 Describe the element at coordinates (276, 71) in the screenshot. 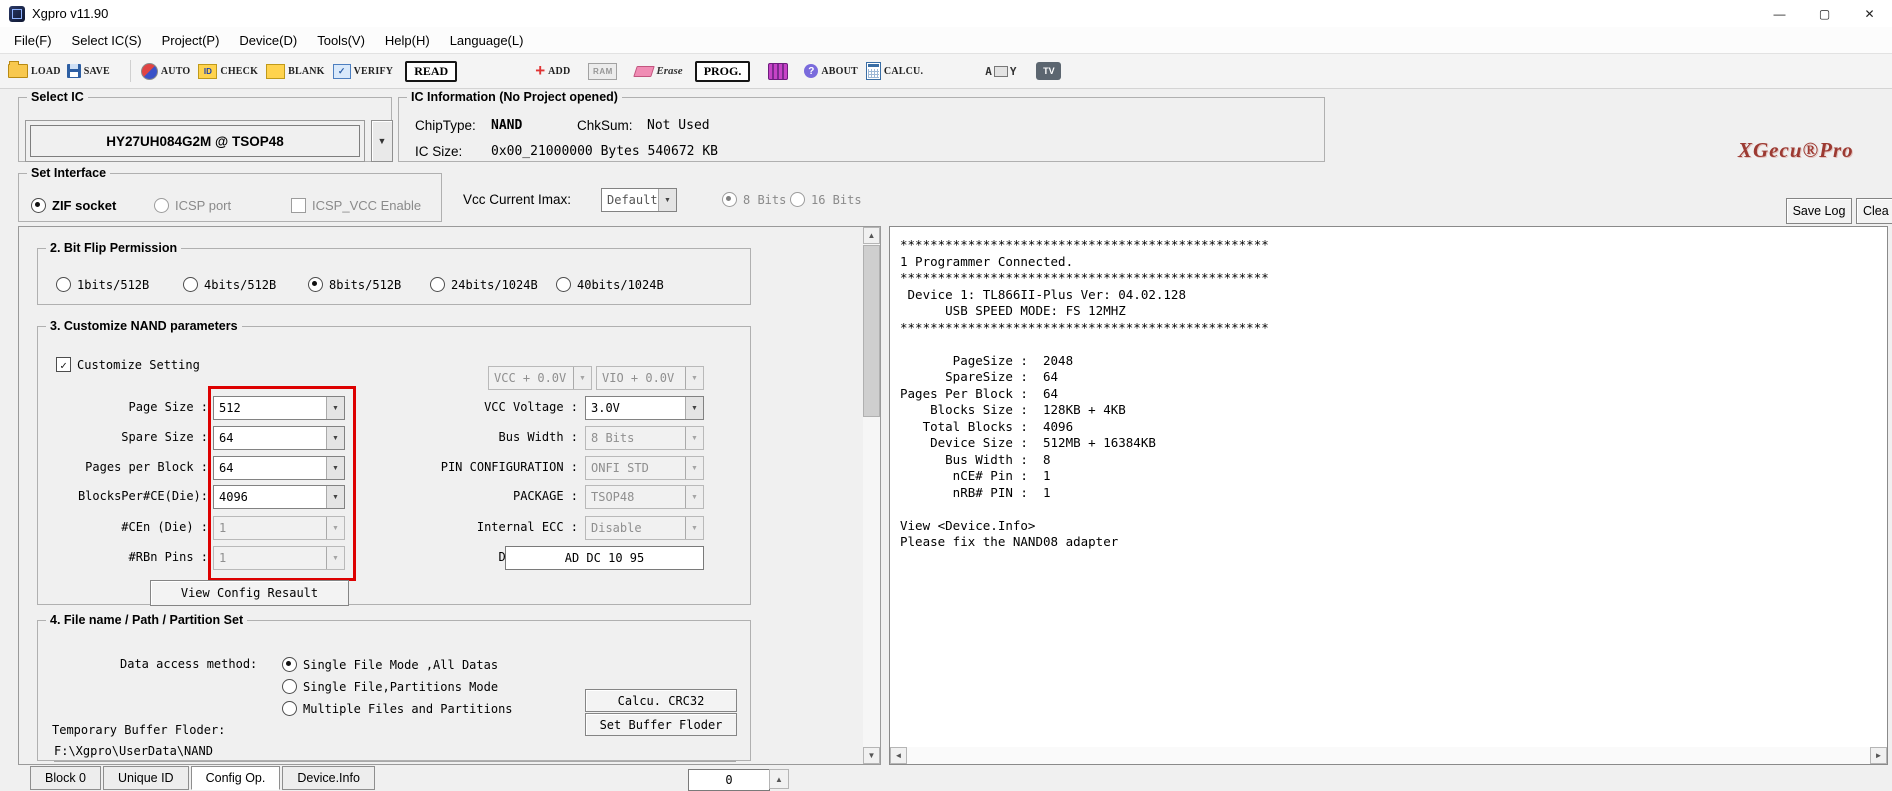

I see `blank-check-icon` at that location.